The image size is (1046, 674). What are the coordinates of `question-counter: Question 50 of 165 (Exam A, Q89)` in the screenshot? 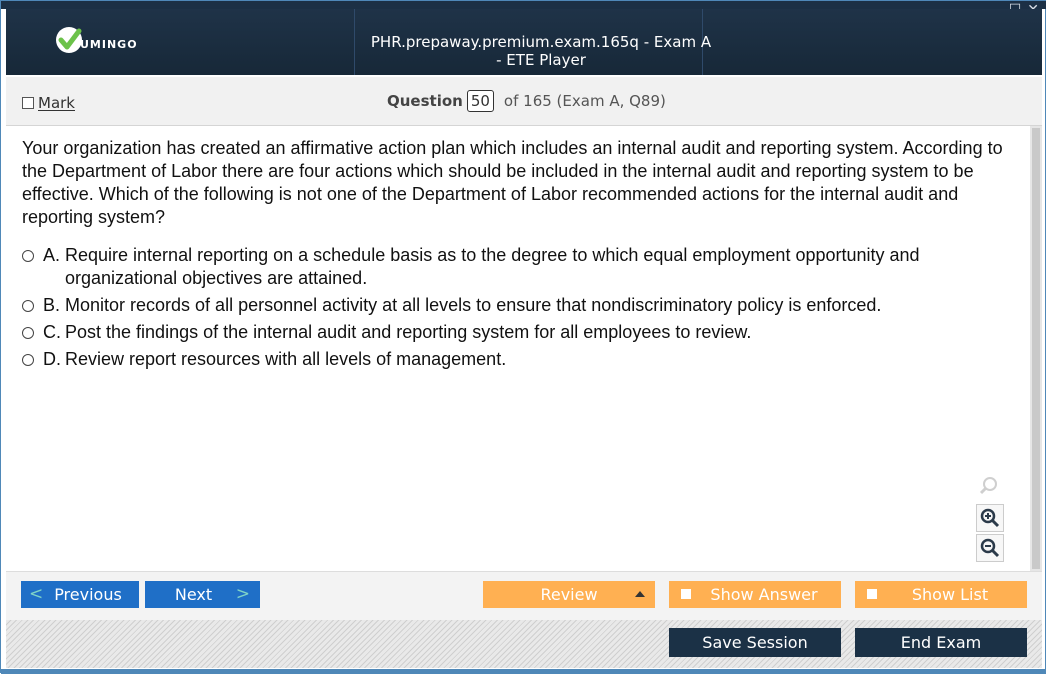 It's located at (526, 101).